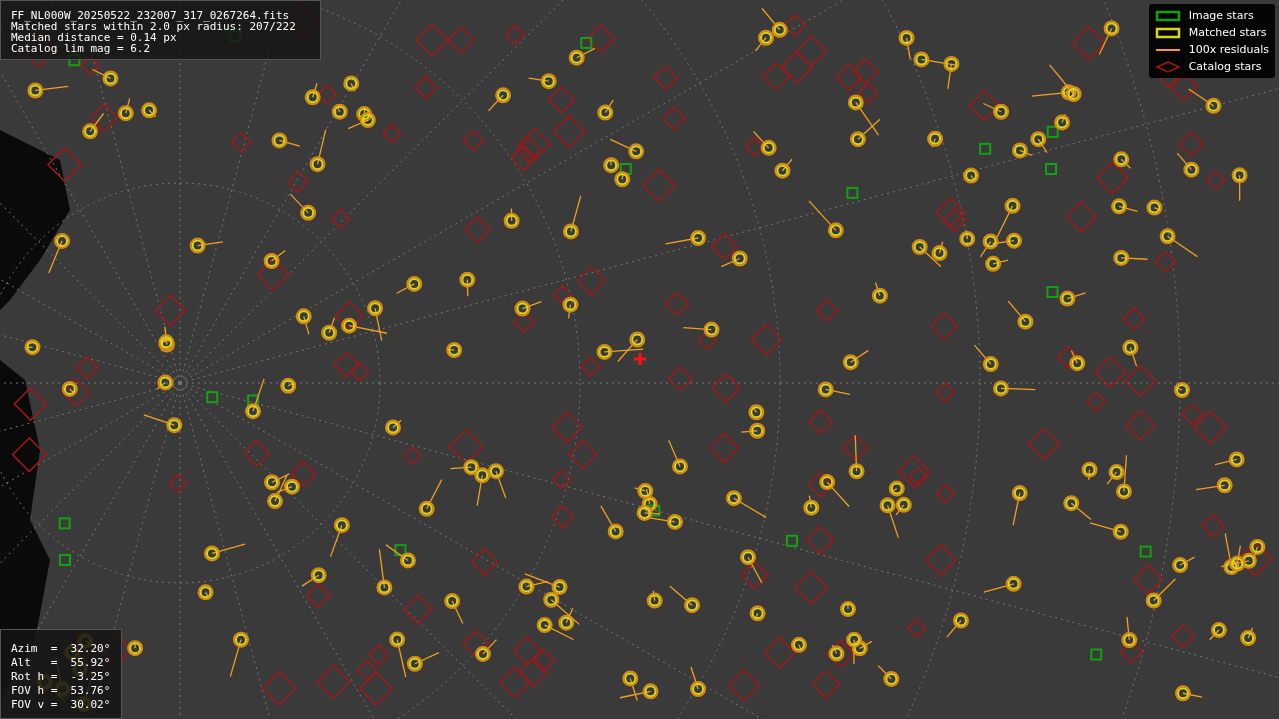  What do you see at coordinates (1225, 66) in the screenshot?
I see `legend-label: Catalog stars` at bounding box center [1225, 66].